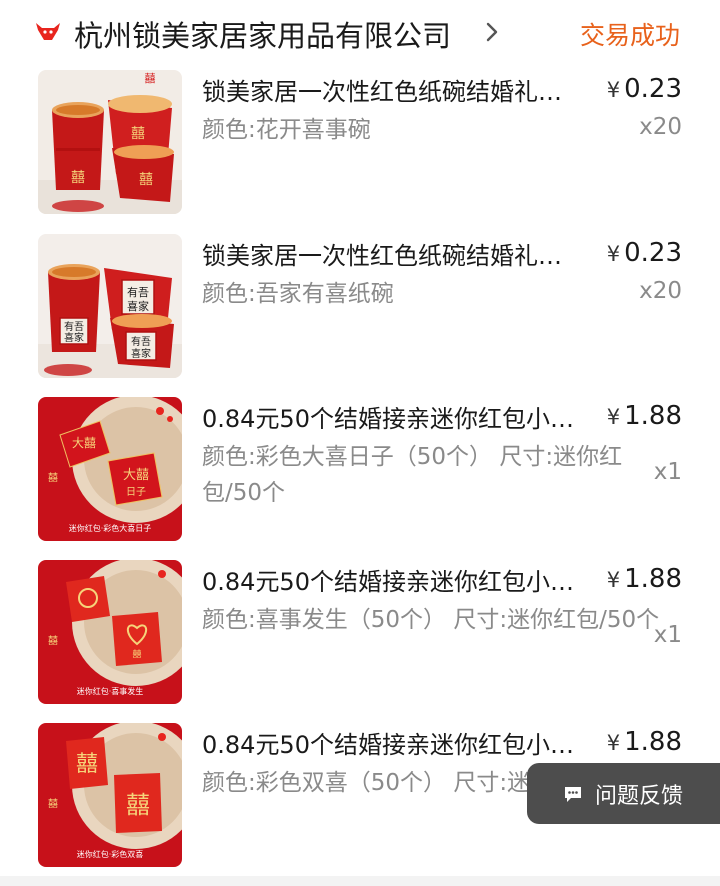 Image resolution: width=720 pixels, height=886 pixels. I want to click on chat-bubble-icon, so click(573, 794).